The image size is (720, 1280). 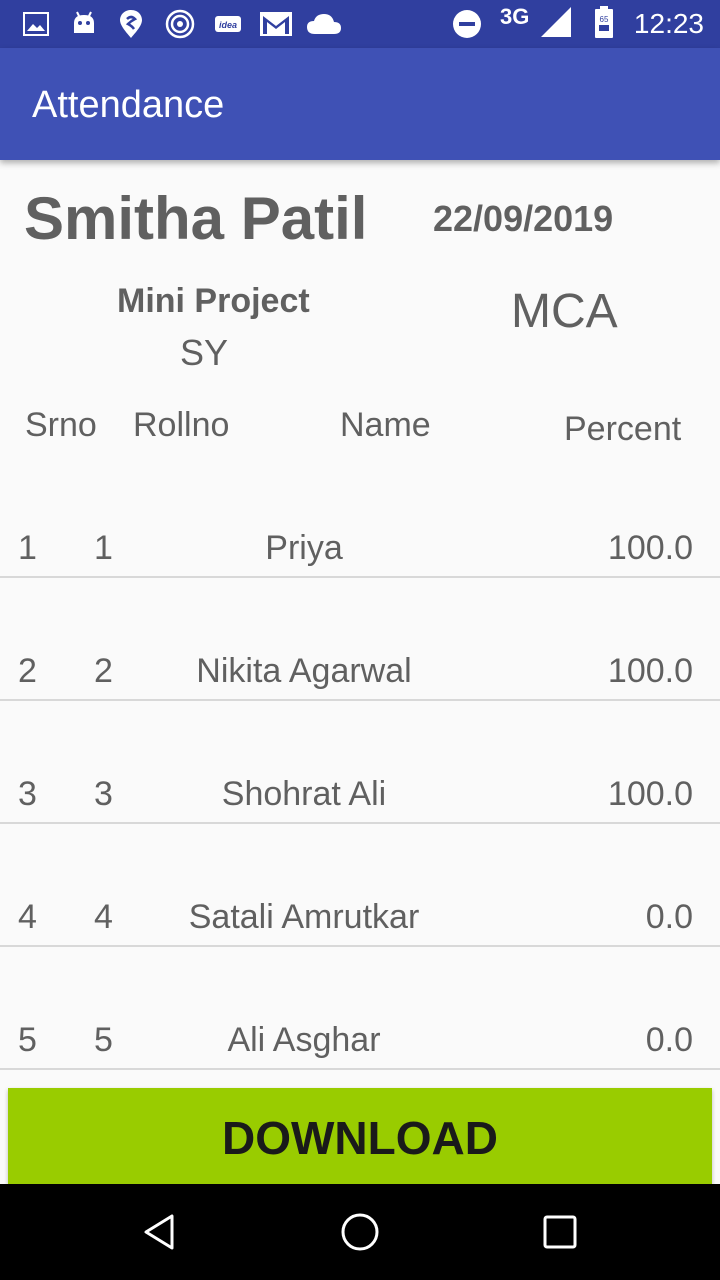 I want to click on clock: 12:23, so click(x=668, y=23).